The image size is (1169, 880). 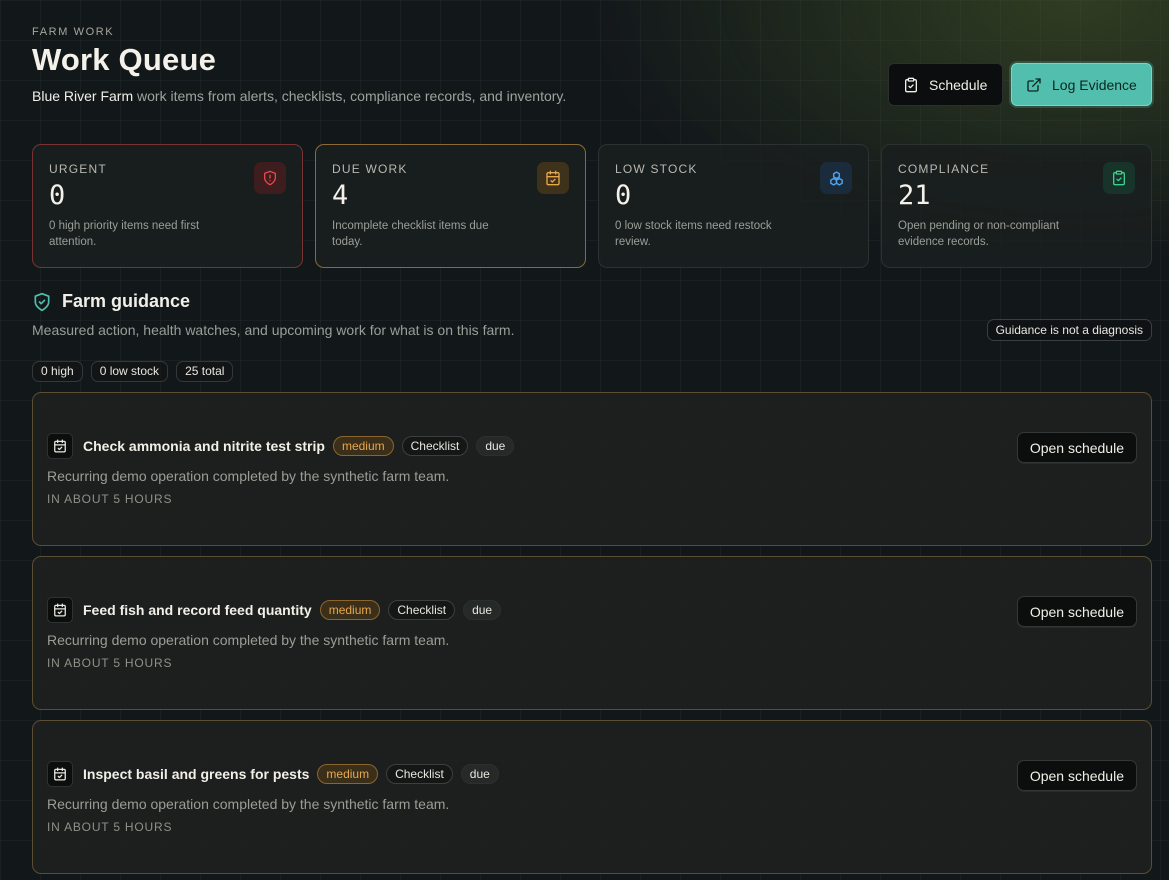 What do you see at coordinates (911, 84) in the screenshot?
I see `clipboard-icon` at bounding box center [911, 84].